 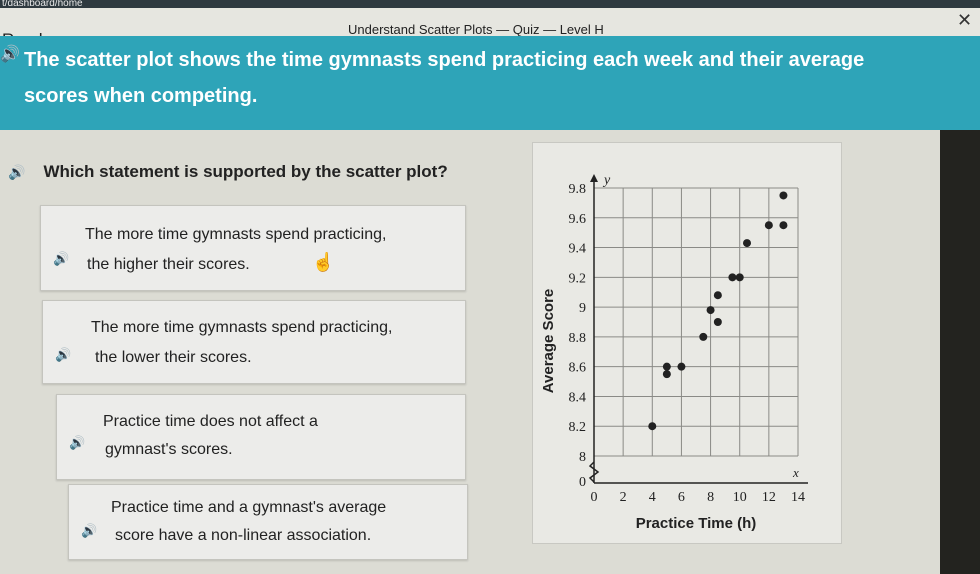 I want to click on x-tick-label: 0, so click(x=594, y=497).